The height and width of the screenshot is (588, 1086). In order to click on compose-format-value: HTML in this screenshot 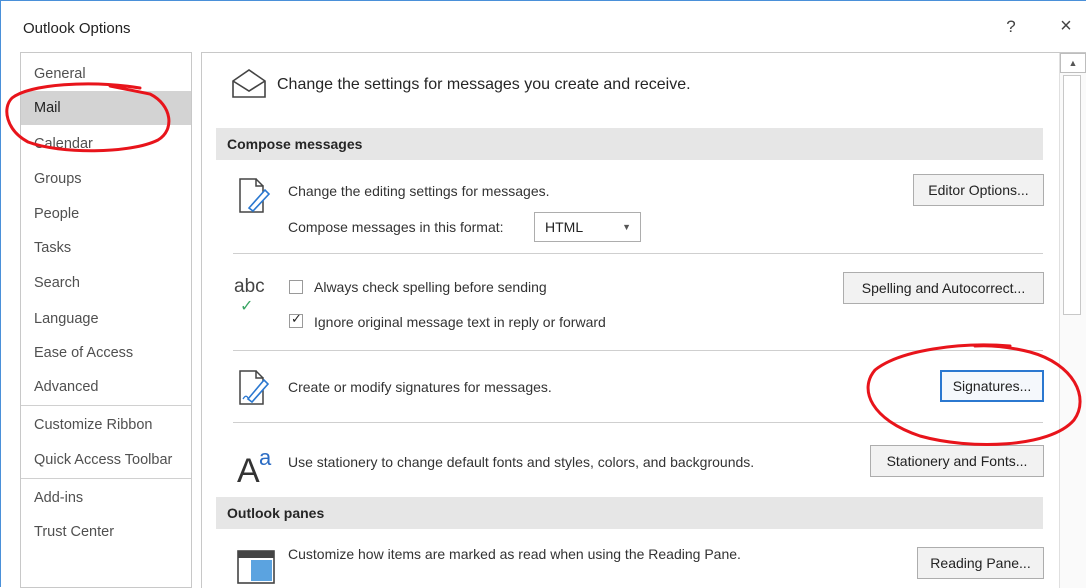, I will do `click(564, 227)`.